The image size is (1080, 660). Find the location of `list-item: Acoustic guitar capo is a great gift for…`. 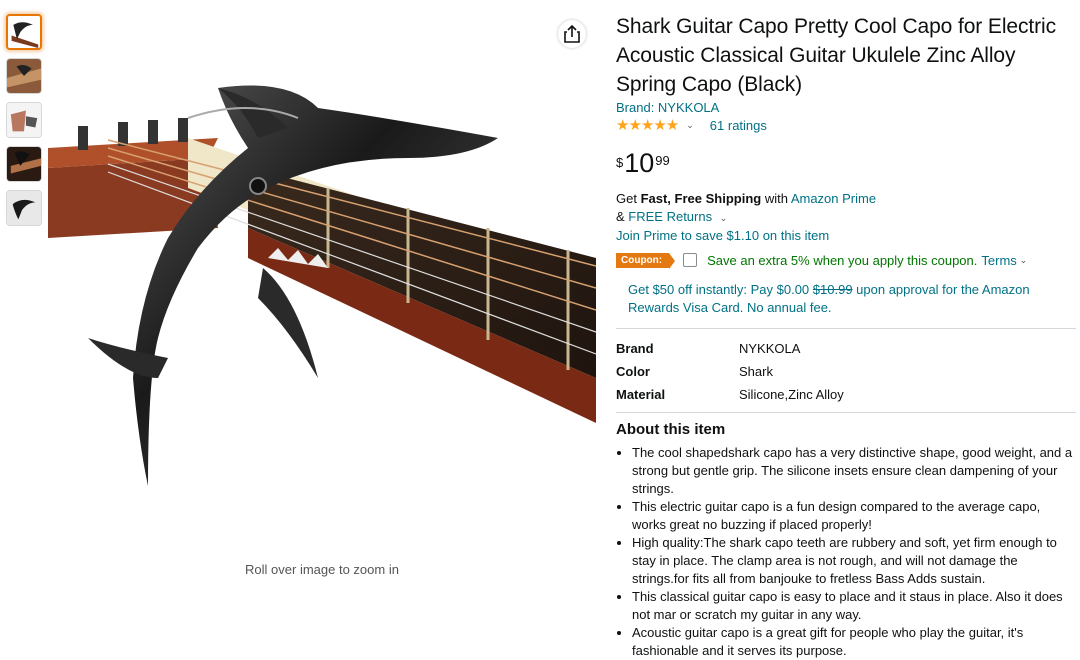

list-item: Acoustic guitar capo is a great gift for… is located at coordinates (854, 642).